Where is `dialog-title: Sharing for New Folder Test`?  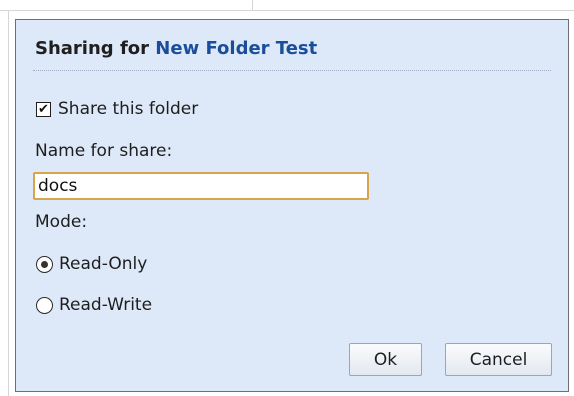 dialog-title: Sharing for New Folder Test is located at coordinates (176, 48).